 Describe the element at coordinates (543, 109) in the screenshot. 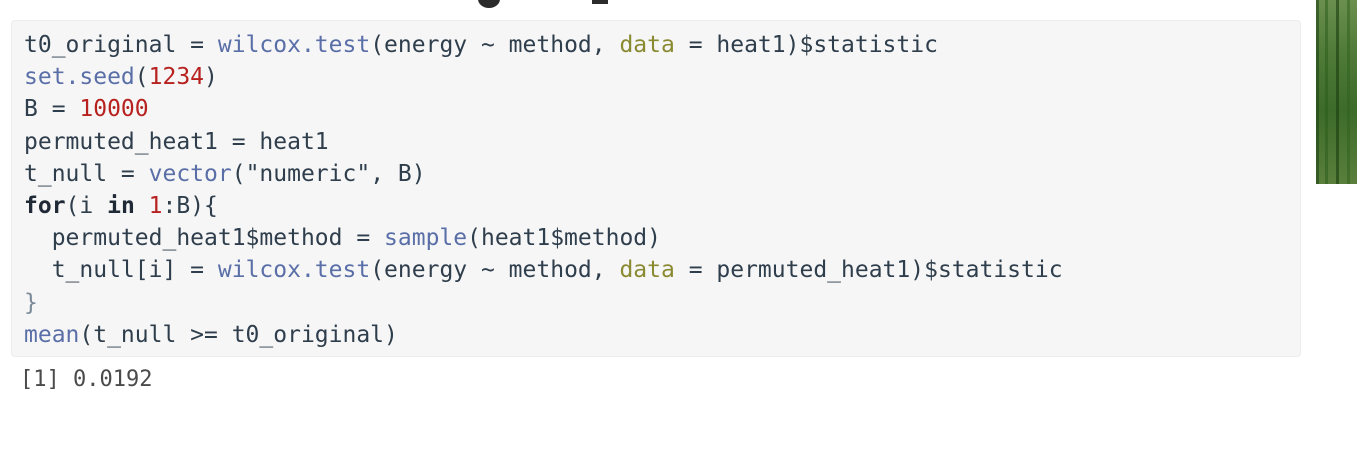

I see `code-line: B = 10000` at that location.